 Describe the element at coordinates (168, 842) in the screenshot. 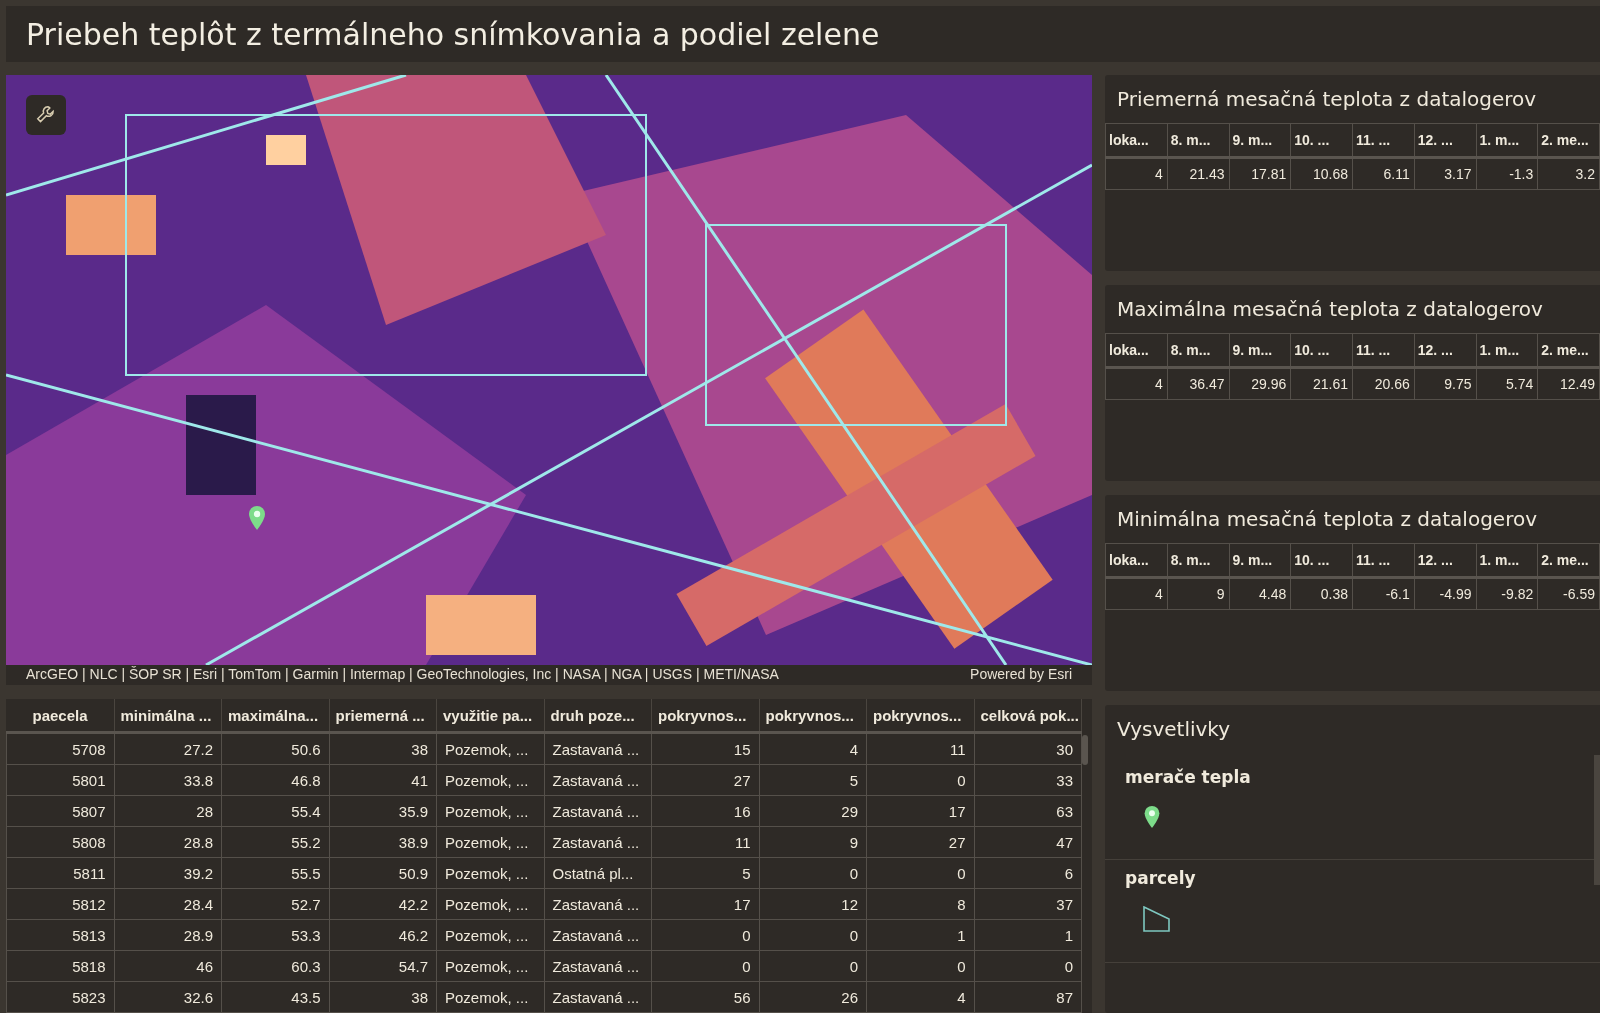

I see `table-cell: 28.8` at that location.